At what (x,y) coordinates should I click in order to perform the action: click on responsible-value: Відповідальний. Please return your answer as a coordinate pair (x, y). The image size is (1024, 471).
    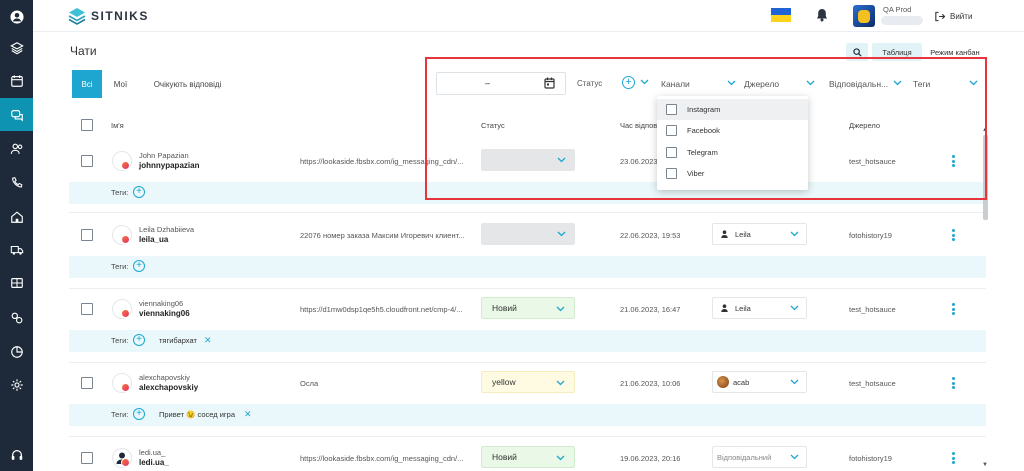
    Looking at the image, I should click on (744, 457).